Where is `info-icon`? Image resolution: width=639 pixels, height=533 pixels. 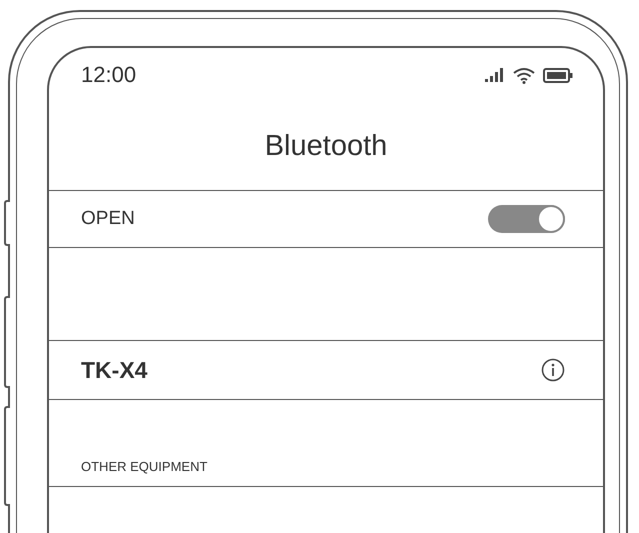 info-icon is located at coordinates (553, 370).